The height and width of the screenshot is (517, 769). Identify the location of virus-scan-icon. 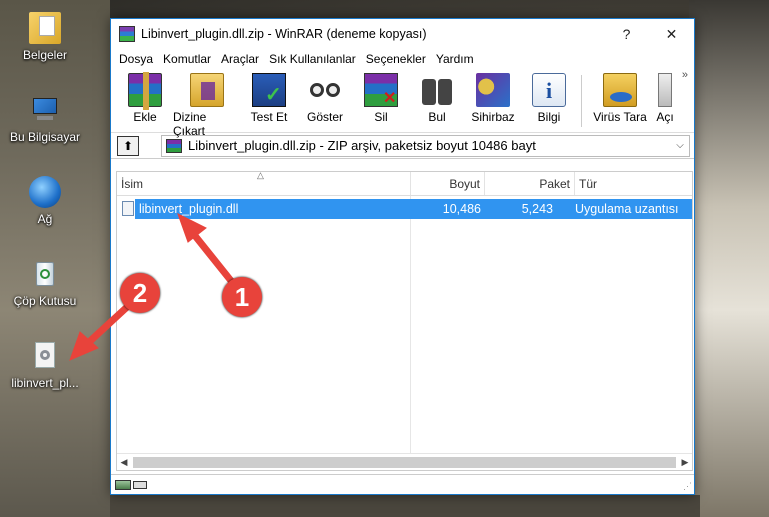
(620, 90).